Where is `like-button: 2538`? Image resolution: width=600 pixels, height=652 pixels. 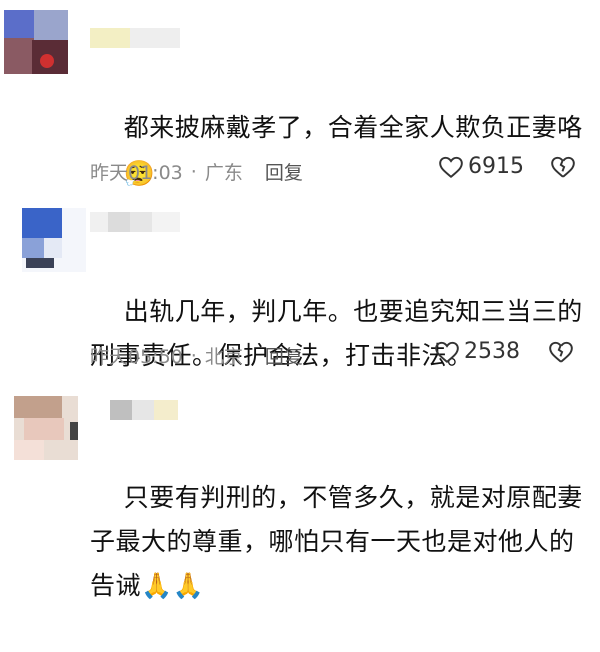
like-button: 2538 is located at coordinates (477, 351).